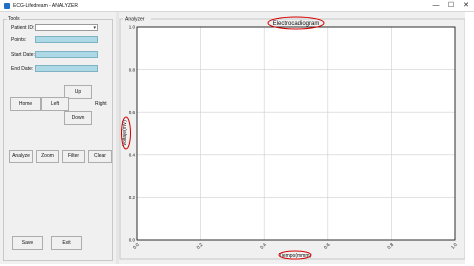 Image resolution: width=474 pixels, height=266 pixels. What do you see at coordinates (22, 69) in the screenshot?
I see `end-date-label: End Date:` at bounding box center [22, 69].